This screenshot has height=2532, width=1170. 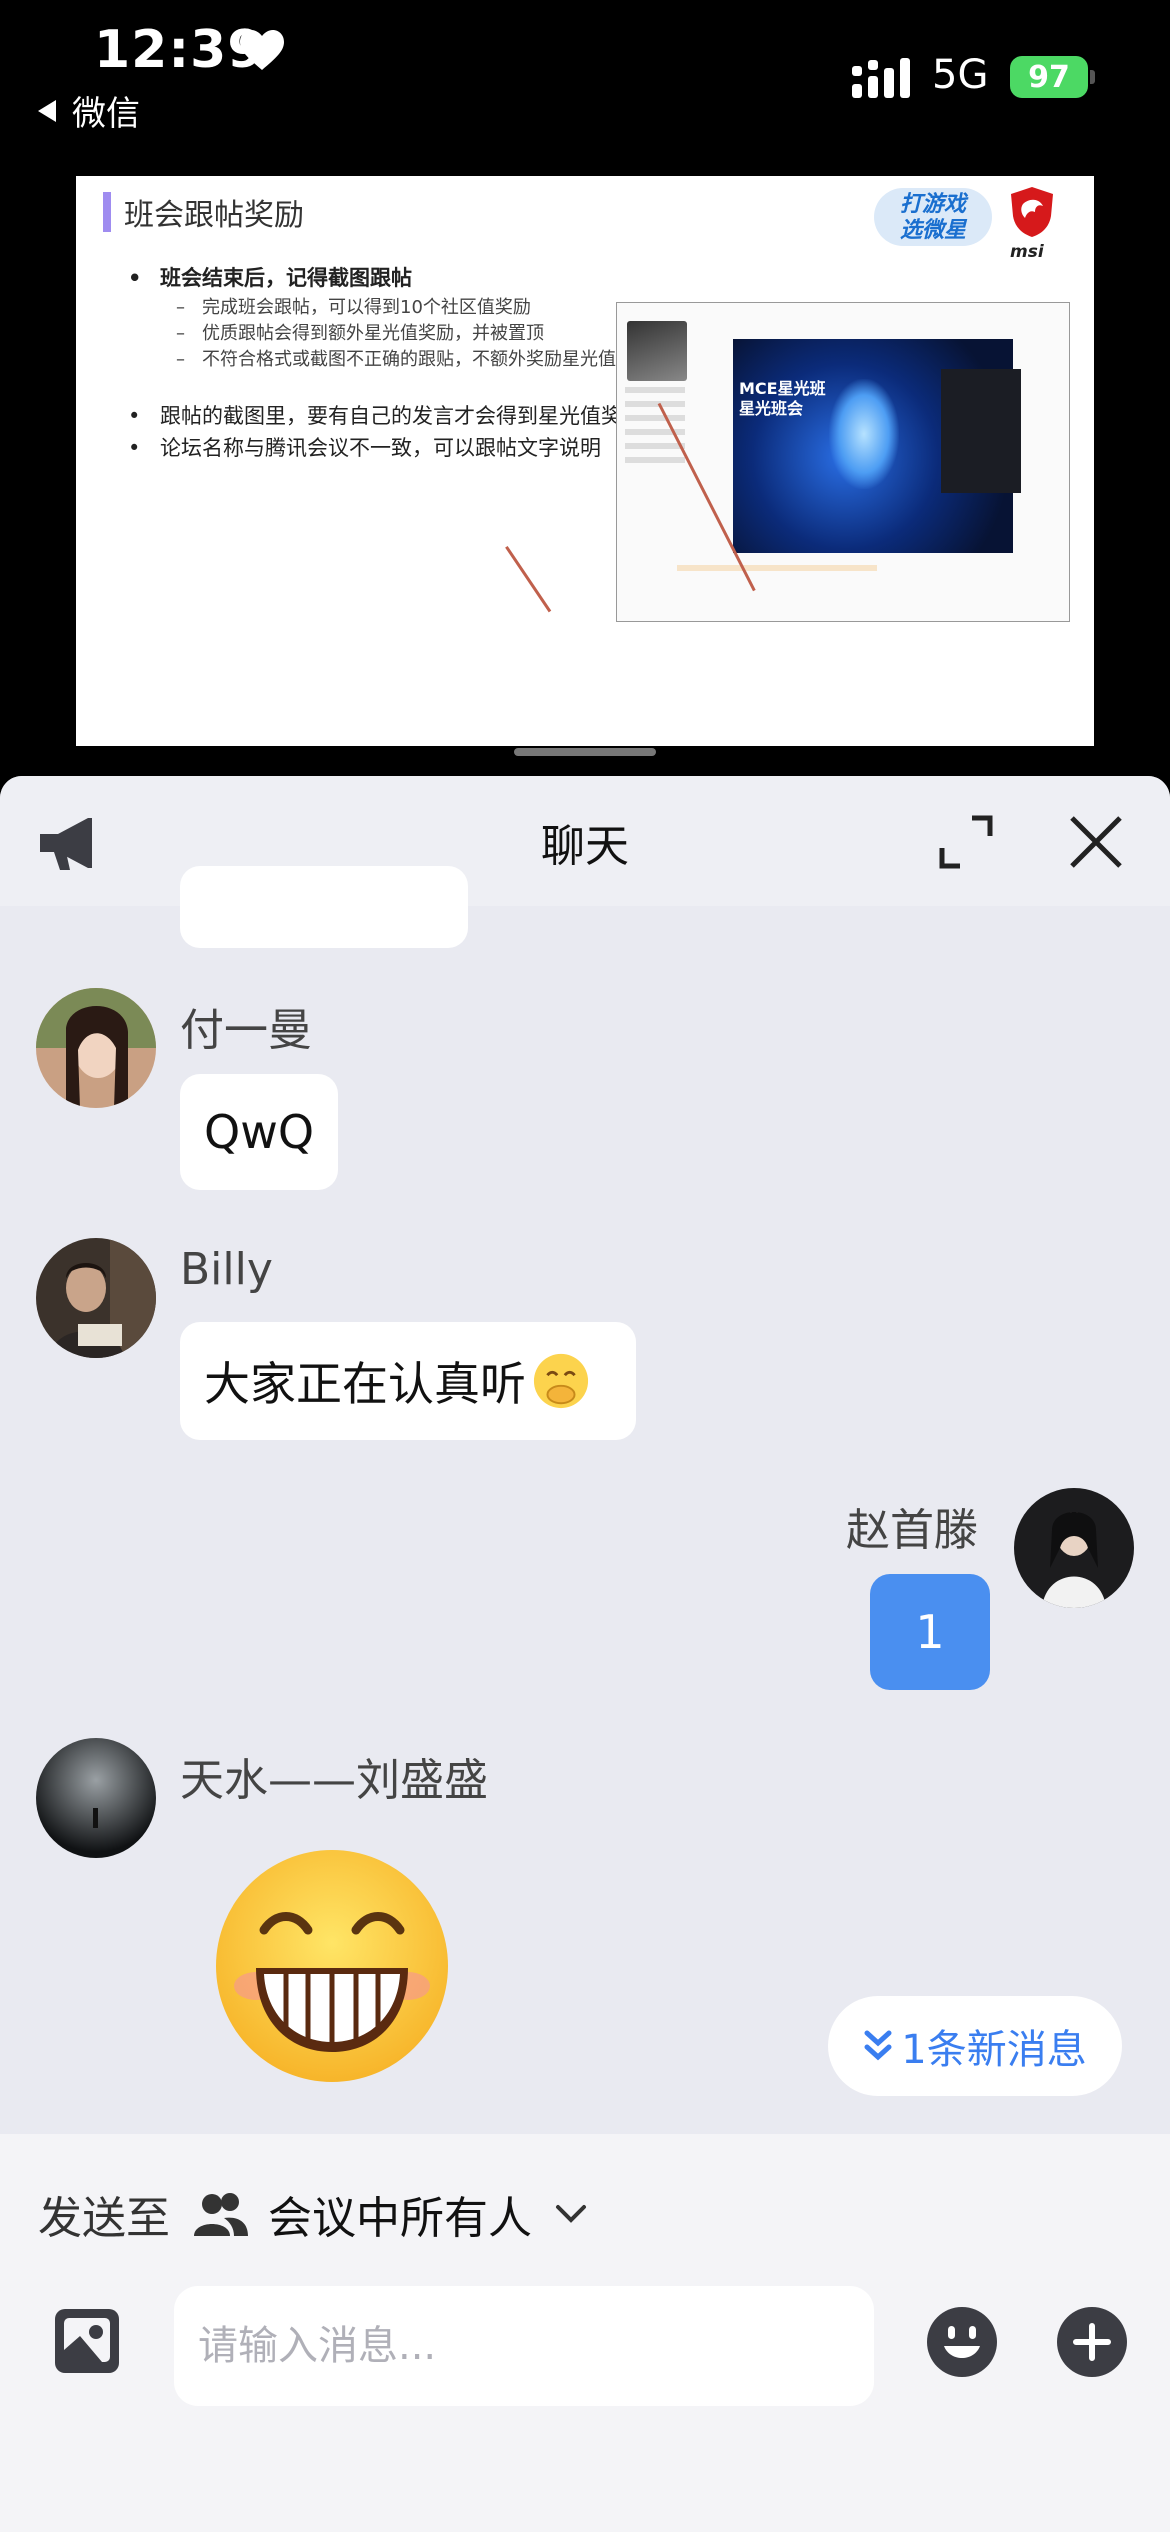 What do you see at coordinates (932, 230) in the screenshot?
I see `logo-text-bottom: 选微星` at bounding box center [932, 230].